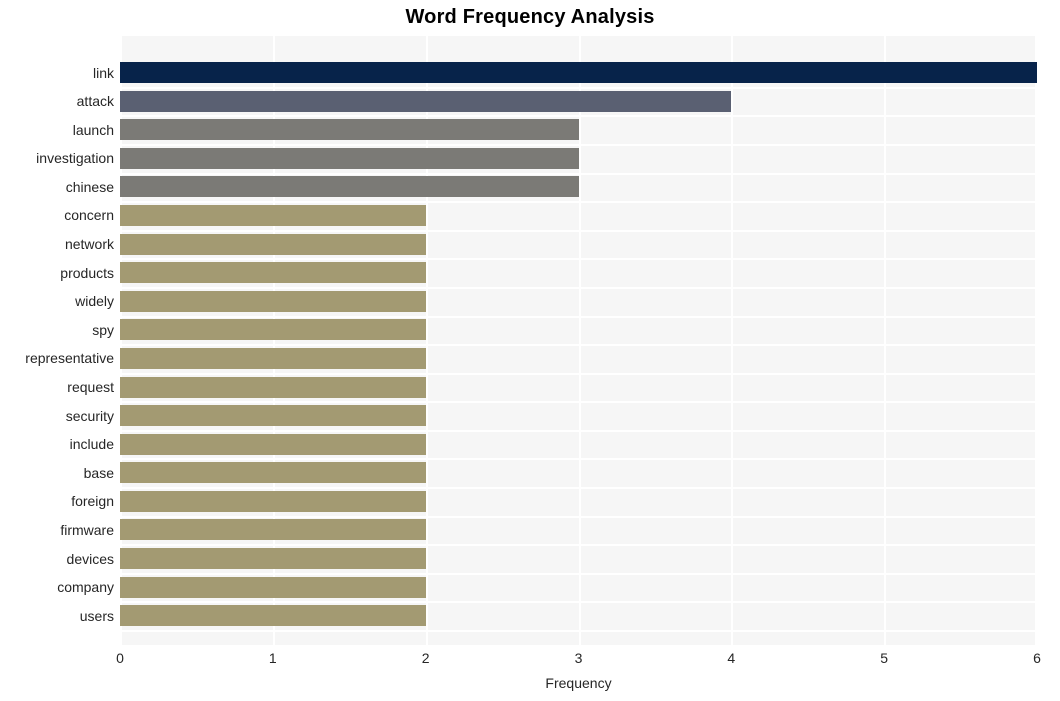 The image size is (1060, 701). What do you see at coordinates (69, 358) in the screenshot?
I see `y-tick-label-representative: representative` at bounding box center [69, 358].